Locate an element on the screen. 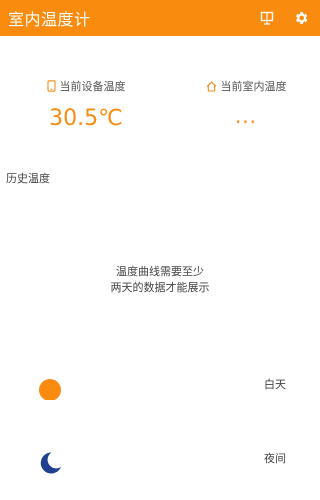 Image resolution: width=320 pixels, height=500 pixels. title-bar: 室内温度计 is located at coordinates (160, 18).